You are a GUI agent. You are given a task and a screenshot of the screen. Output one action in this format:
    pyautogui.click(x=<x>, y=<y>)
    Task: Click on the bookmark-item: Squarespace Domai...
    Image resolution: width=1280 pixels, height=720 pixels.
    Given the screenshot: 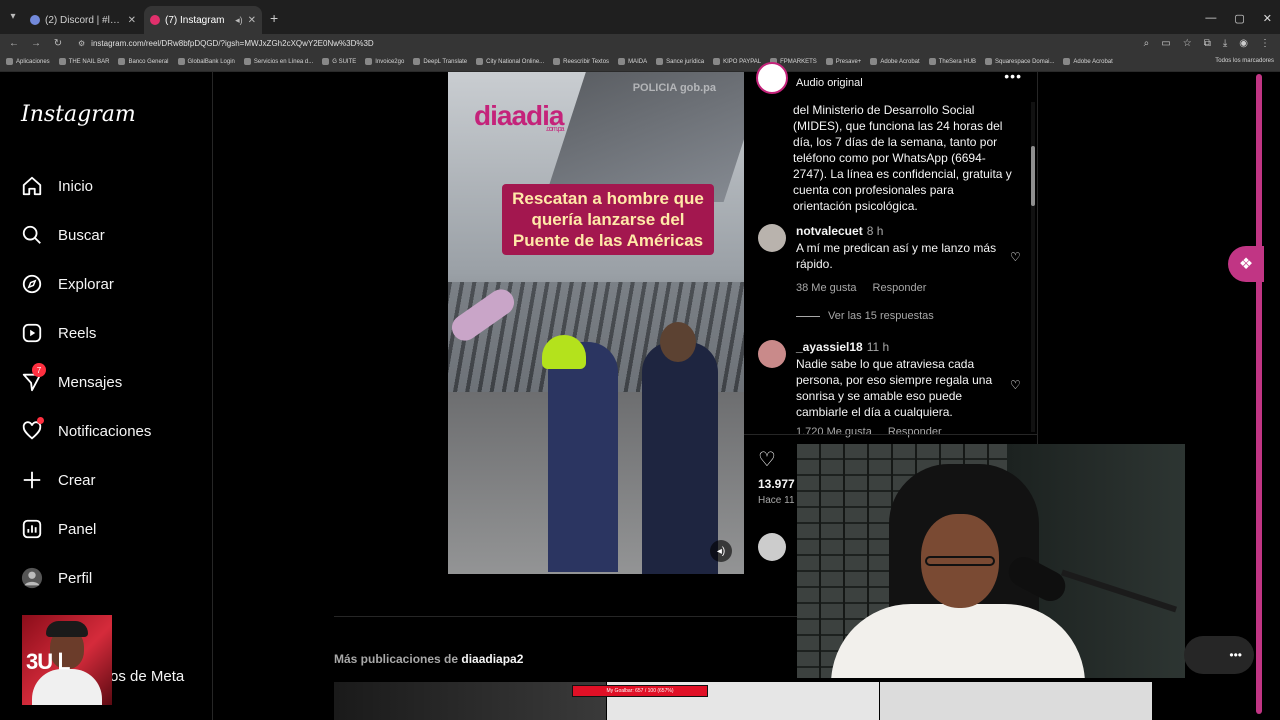 What is the action you would take?
    pyautogui.click(x=1019, y=61)
    